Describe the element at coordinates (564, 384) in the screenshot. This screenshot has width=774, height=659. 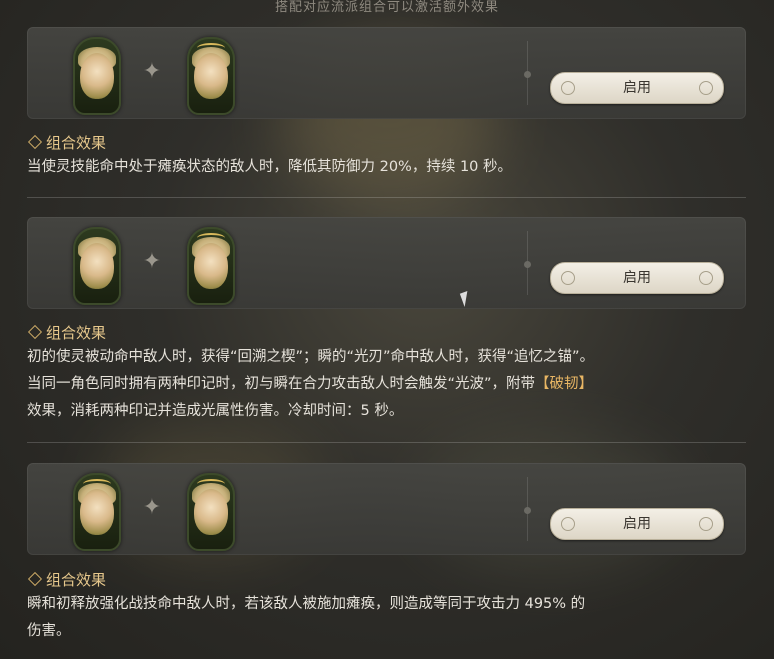
I see `keyword-break: 【破韧】` at that location.